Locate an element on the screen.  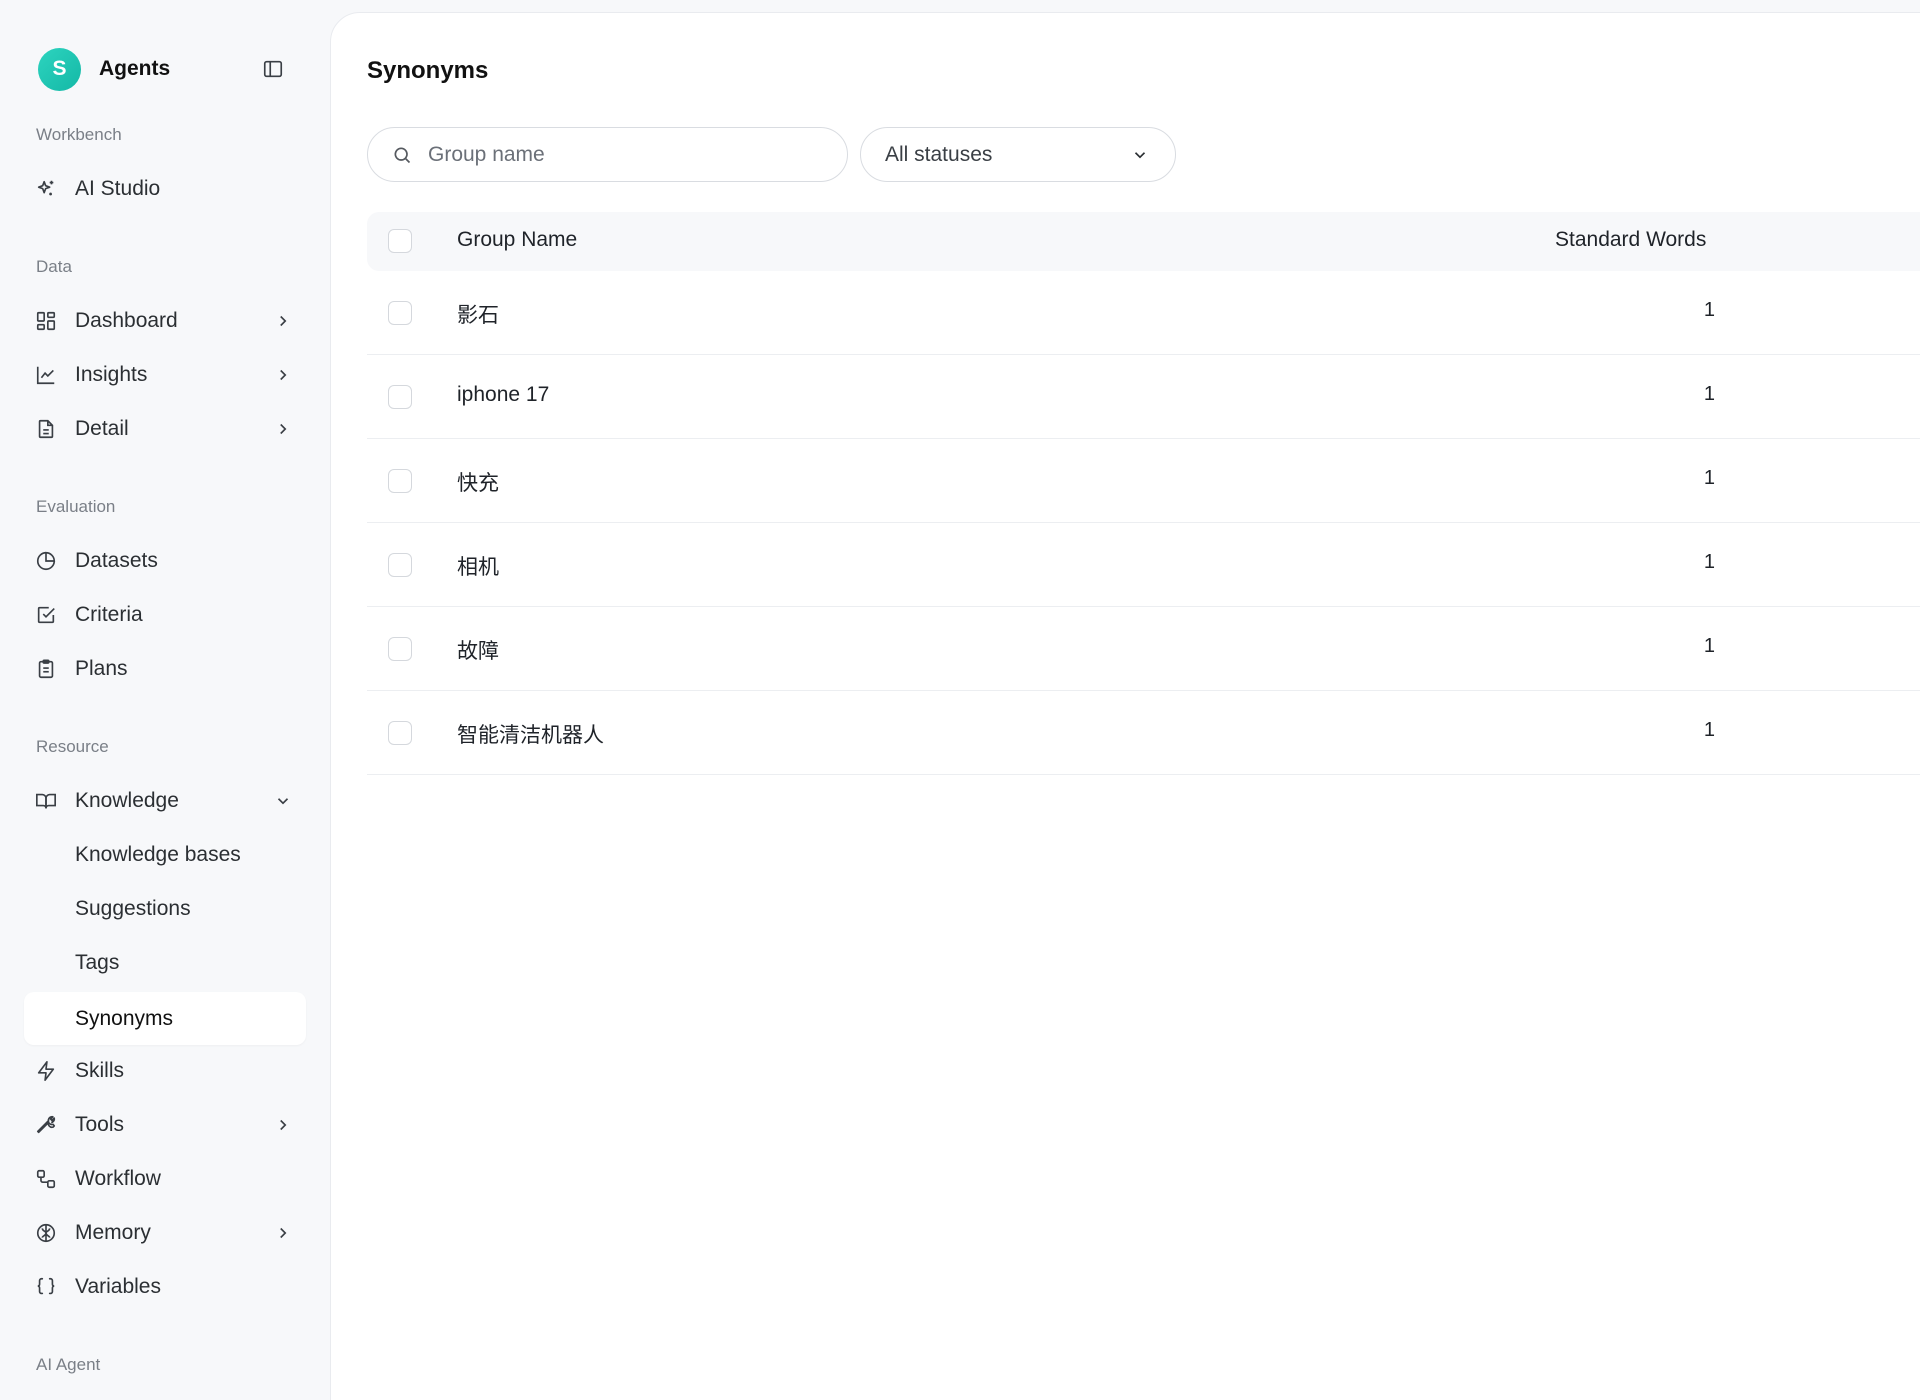
sidebar-item-label: Tags is located at coordinates (97, 962).